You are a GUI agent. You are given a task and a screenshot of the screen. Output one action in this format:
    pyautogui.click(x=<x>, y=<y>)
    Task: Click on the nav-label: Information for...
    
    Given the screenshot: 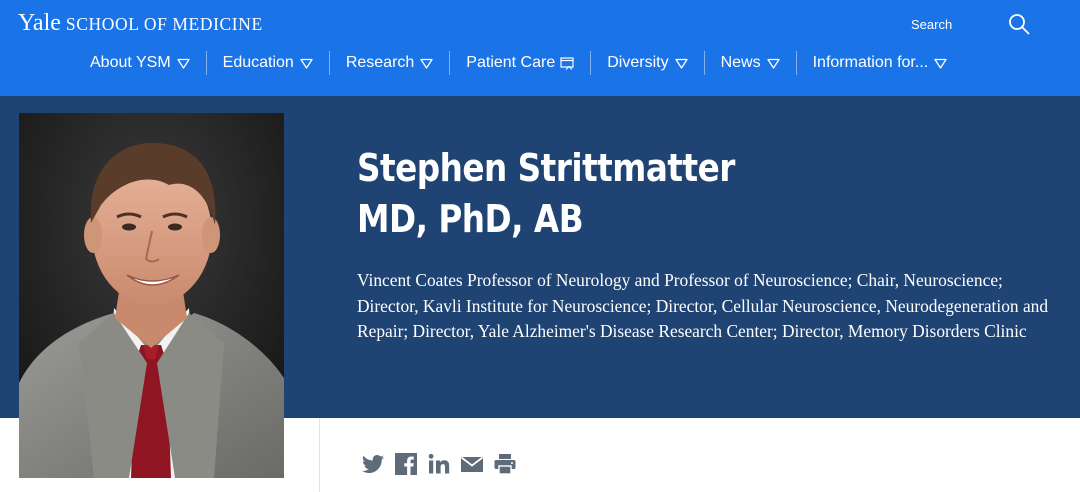 What is the action you would take?
    pyautogui.click(x=870, y=62)
    